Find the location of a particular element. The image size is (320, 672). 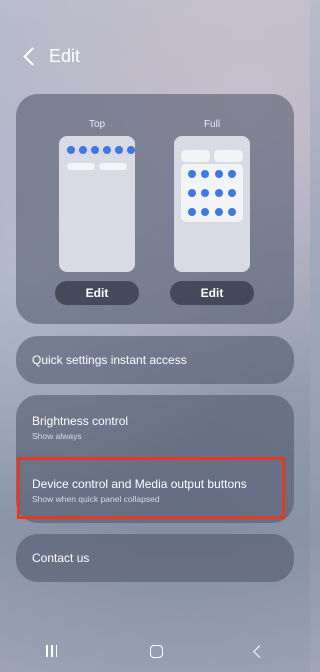

preview-grid is located at coordinates (212, 193).